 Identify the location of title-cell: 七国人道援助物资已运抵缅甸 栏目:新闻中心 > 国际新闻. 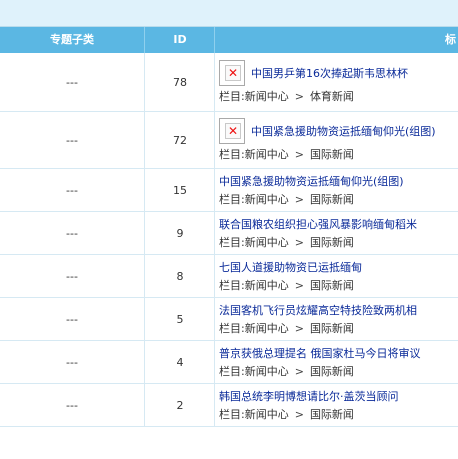
(336, 276).